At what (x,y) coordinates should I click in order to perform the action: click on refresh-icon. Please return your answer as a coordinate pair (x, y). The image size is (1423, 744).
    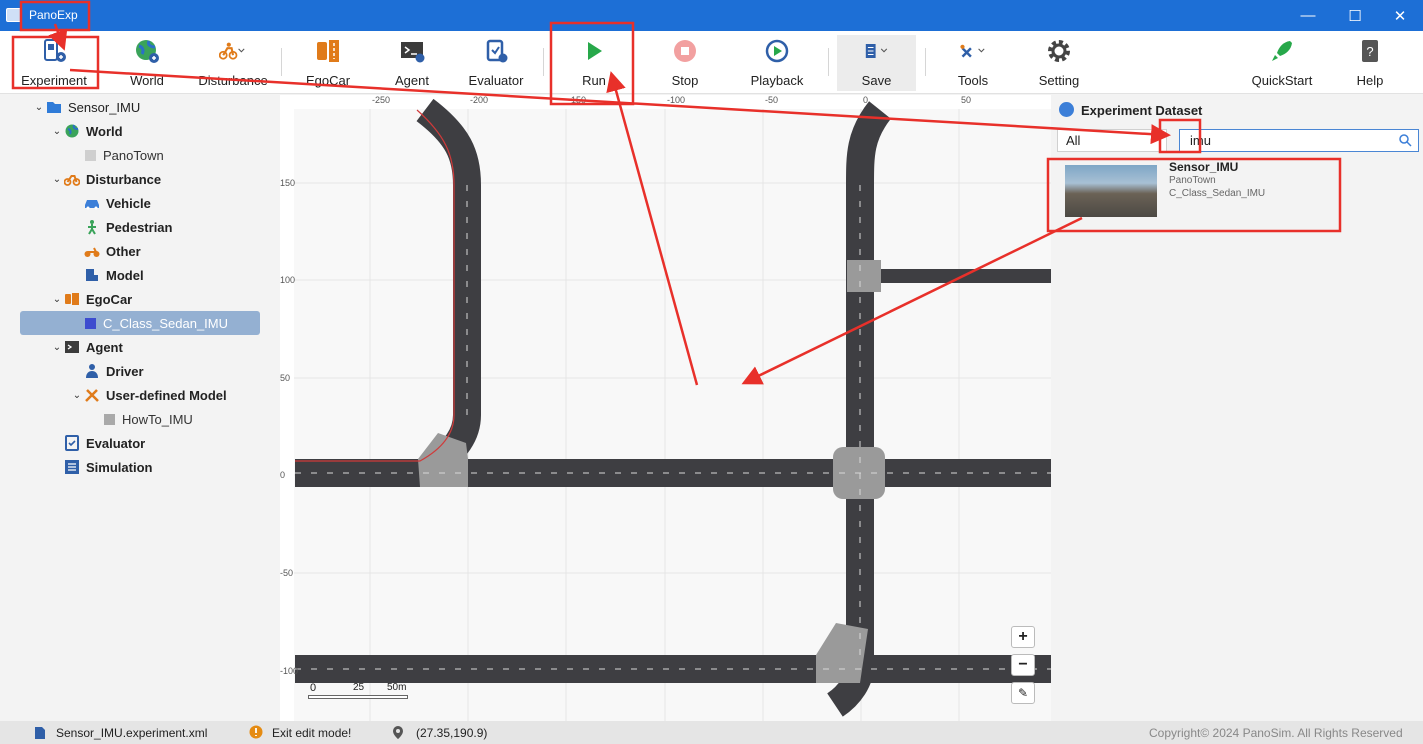
    Looking at the image, I should click on (1066, 109).